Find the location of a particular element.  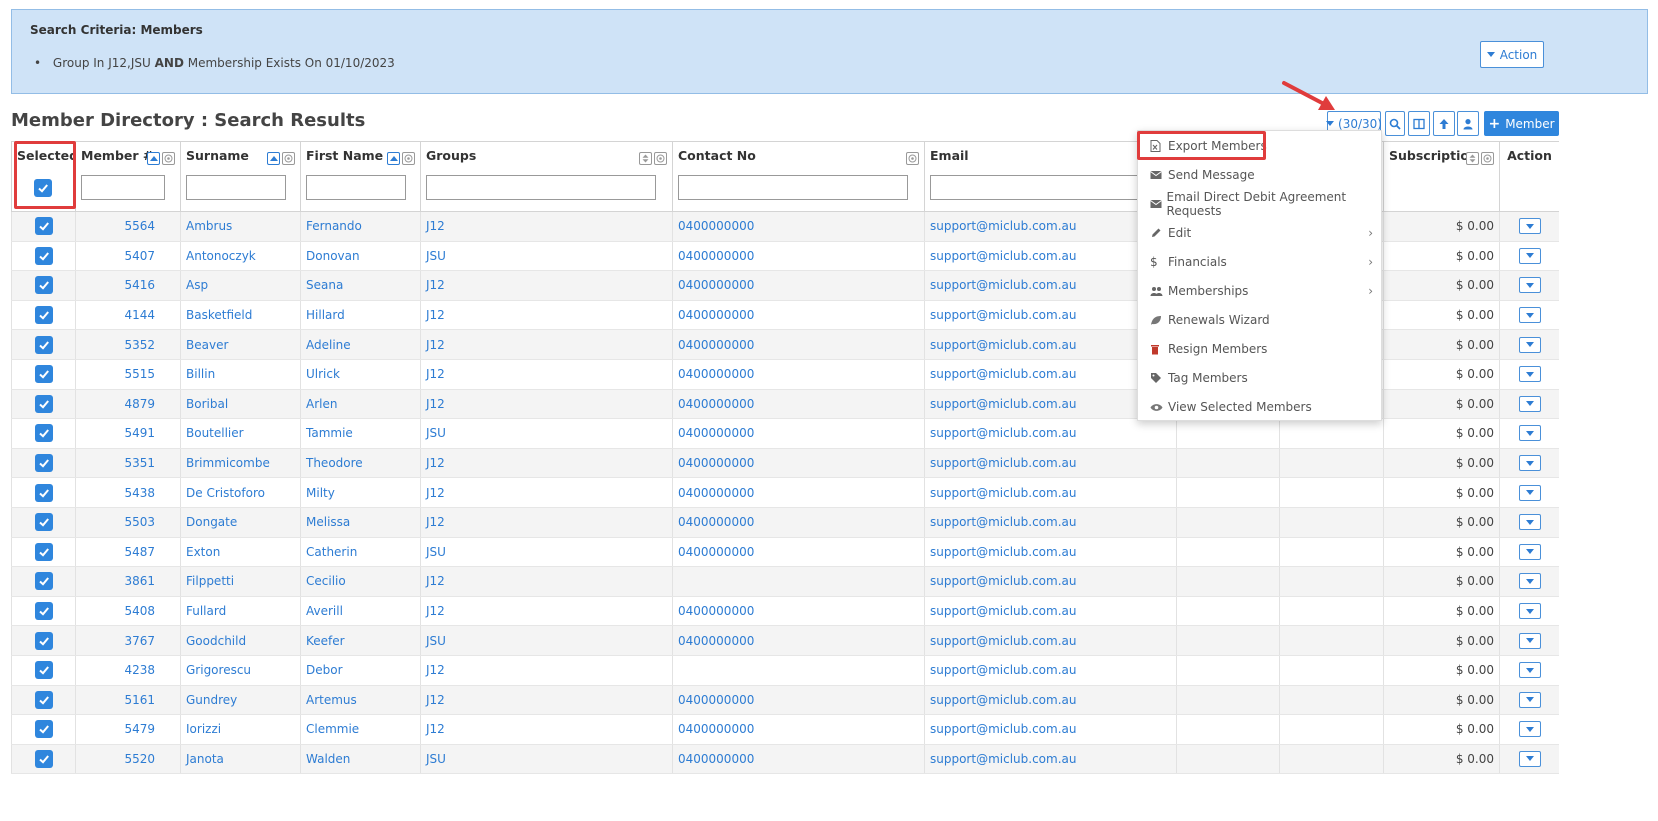

menu-item-renewals-wizard: Renewals Wizard is located at coordinates (1260, 320).